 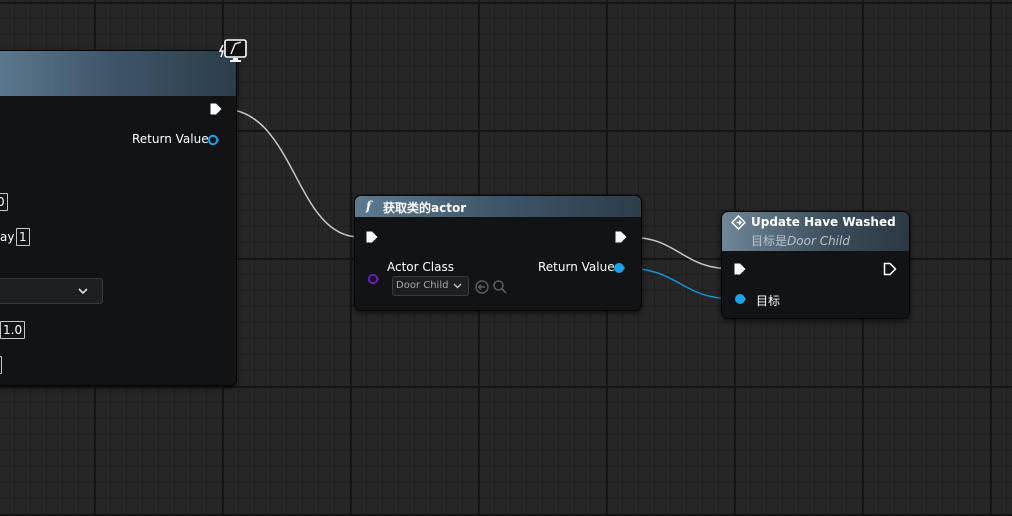 I want to click on get-actor-node-title: 获取类的actor, so click(x=425, y=208).